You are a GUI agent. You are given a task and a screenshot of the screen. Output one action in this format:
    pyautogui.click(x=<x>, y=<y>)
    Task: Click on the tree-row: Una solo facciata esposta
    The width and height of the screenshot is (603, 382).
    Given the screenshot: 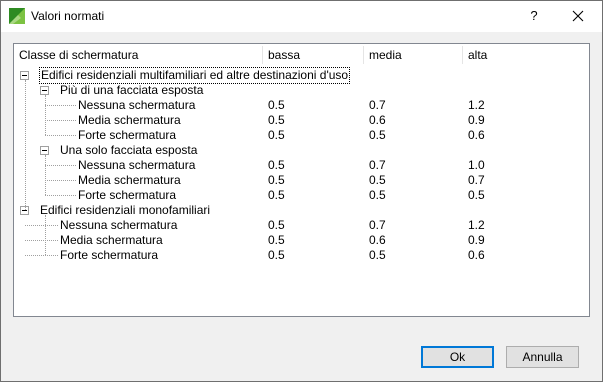 What is the action you would take?
    pyautogui.click(x=301, y=150)
    